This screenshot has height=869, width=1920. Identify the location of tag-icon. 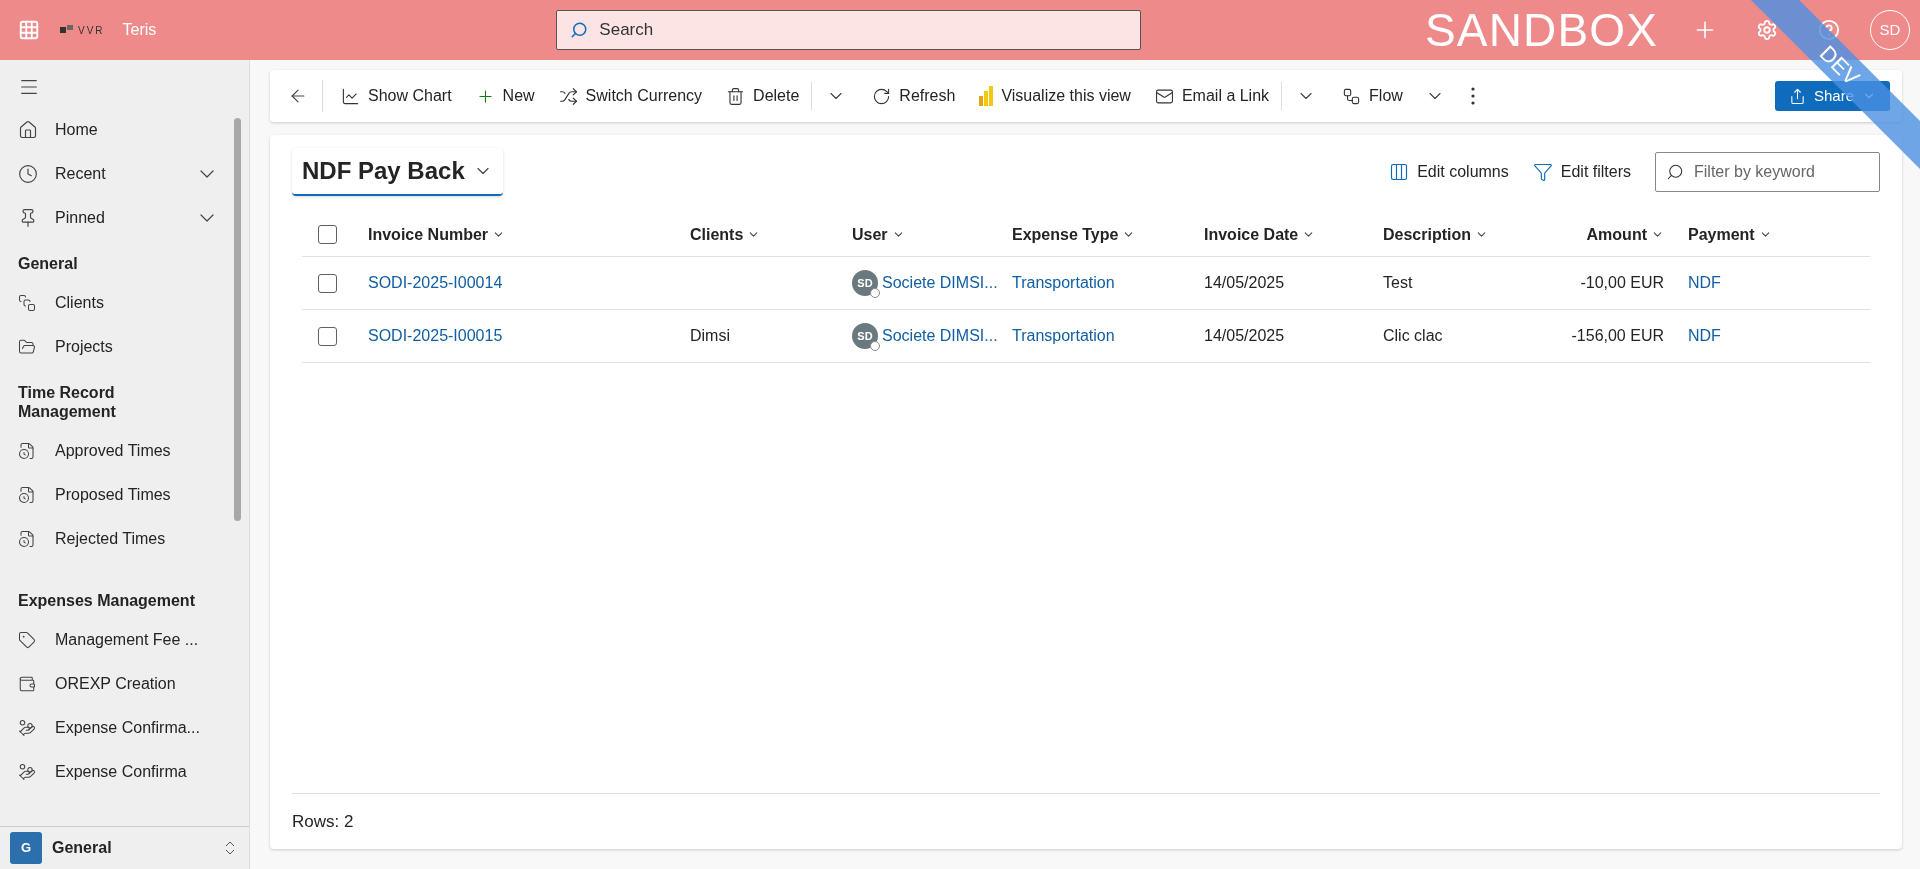
(27, 640).